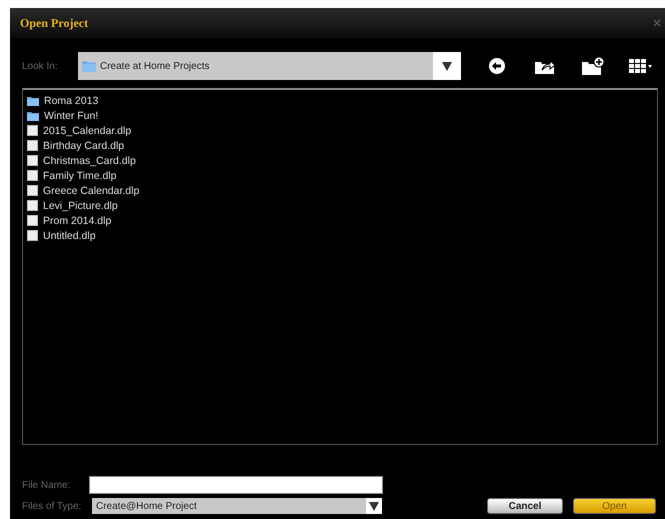 This screenshot has width=665, height=519. I want to click on file-name: 2015_Calendar.dlp, so click(87, 130).